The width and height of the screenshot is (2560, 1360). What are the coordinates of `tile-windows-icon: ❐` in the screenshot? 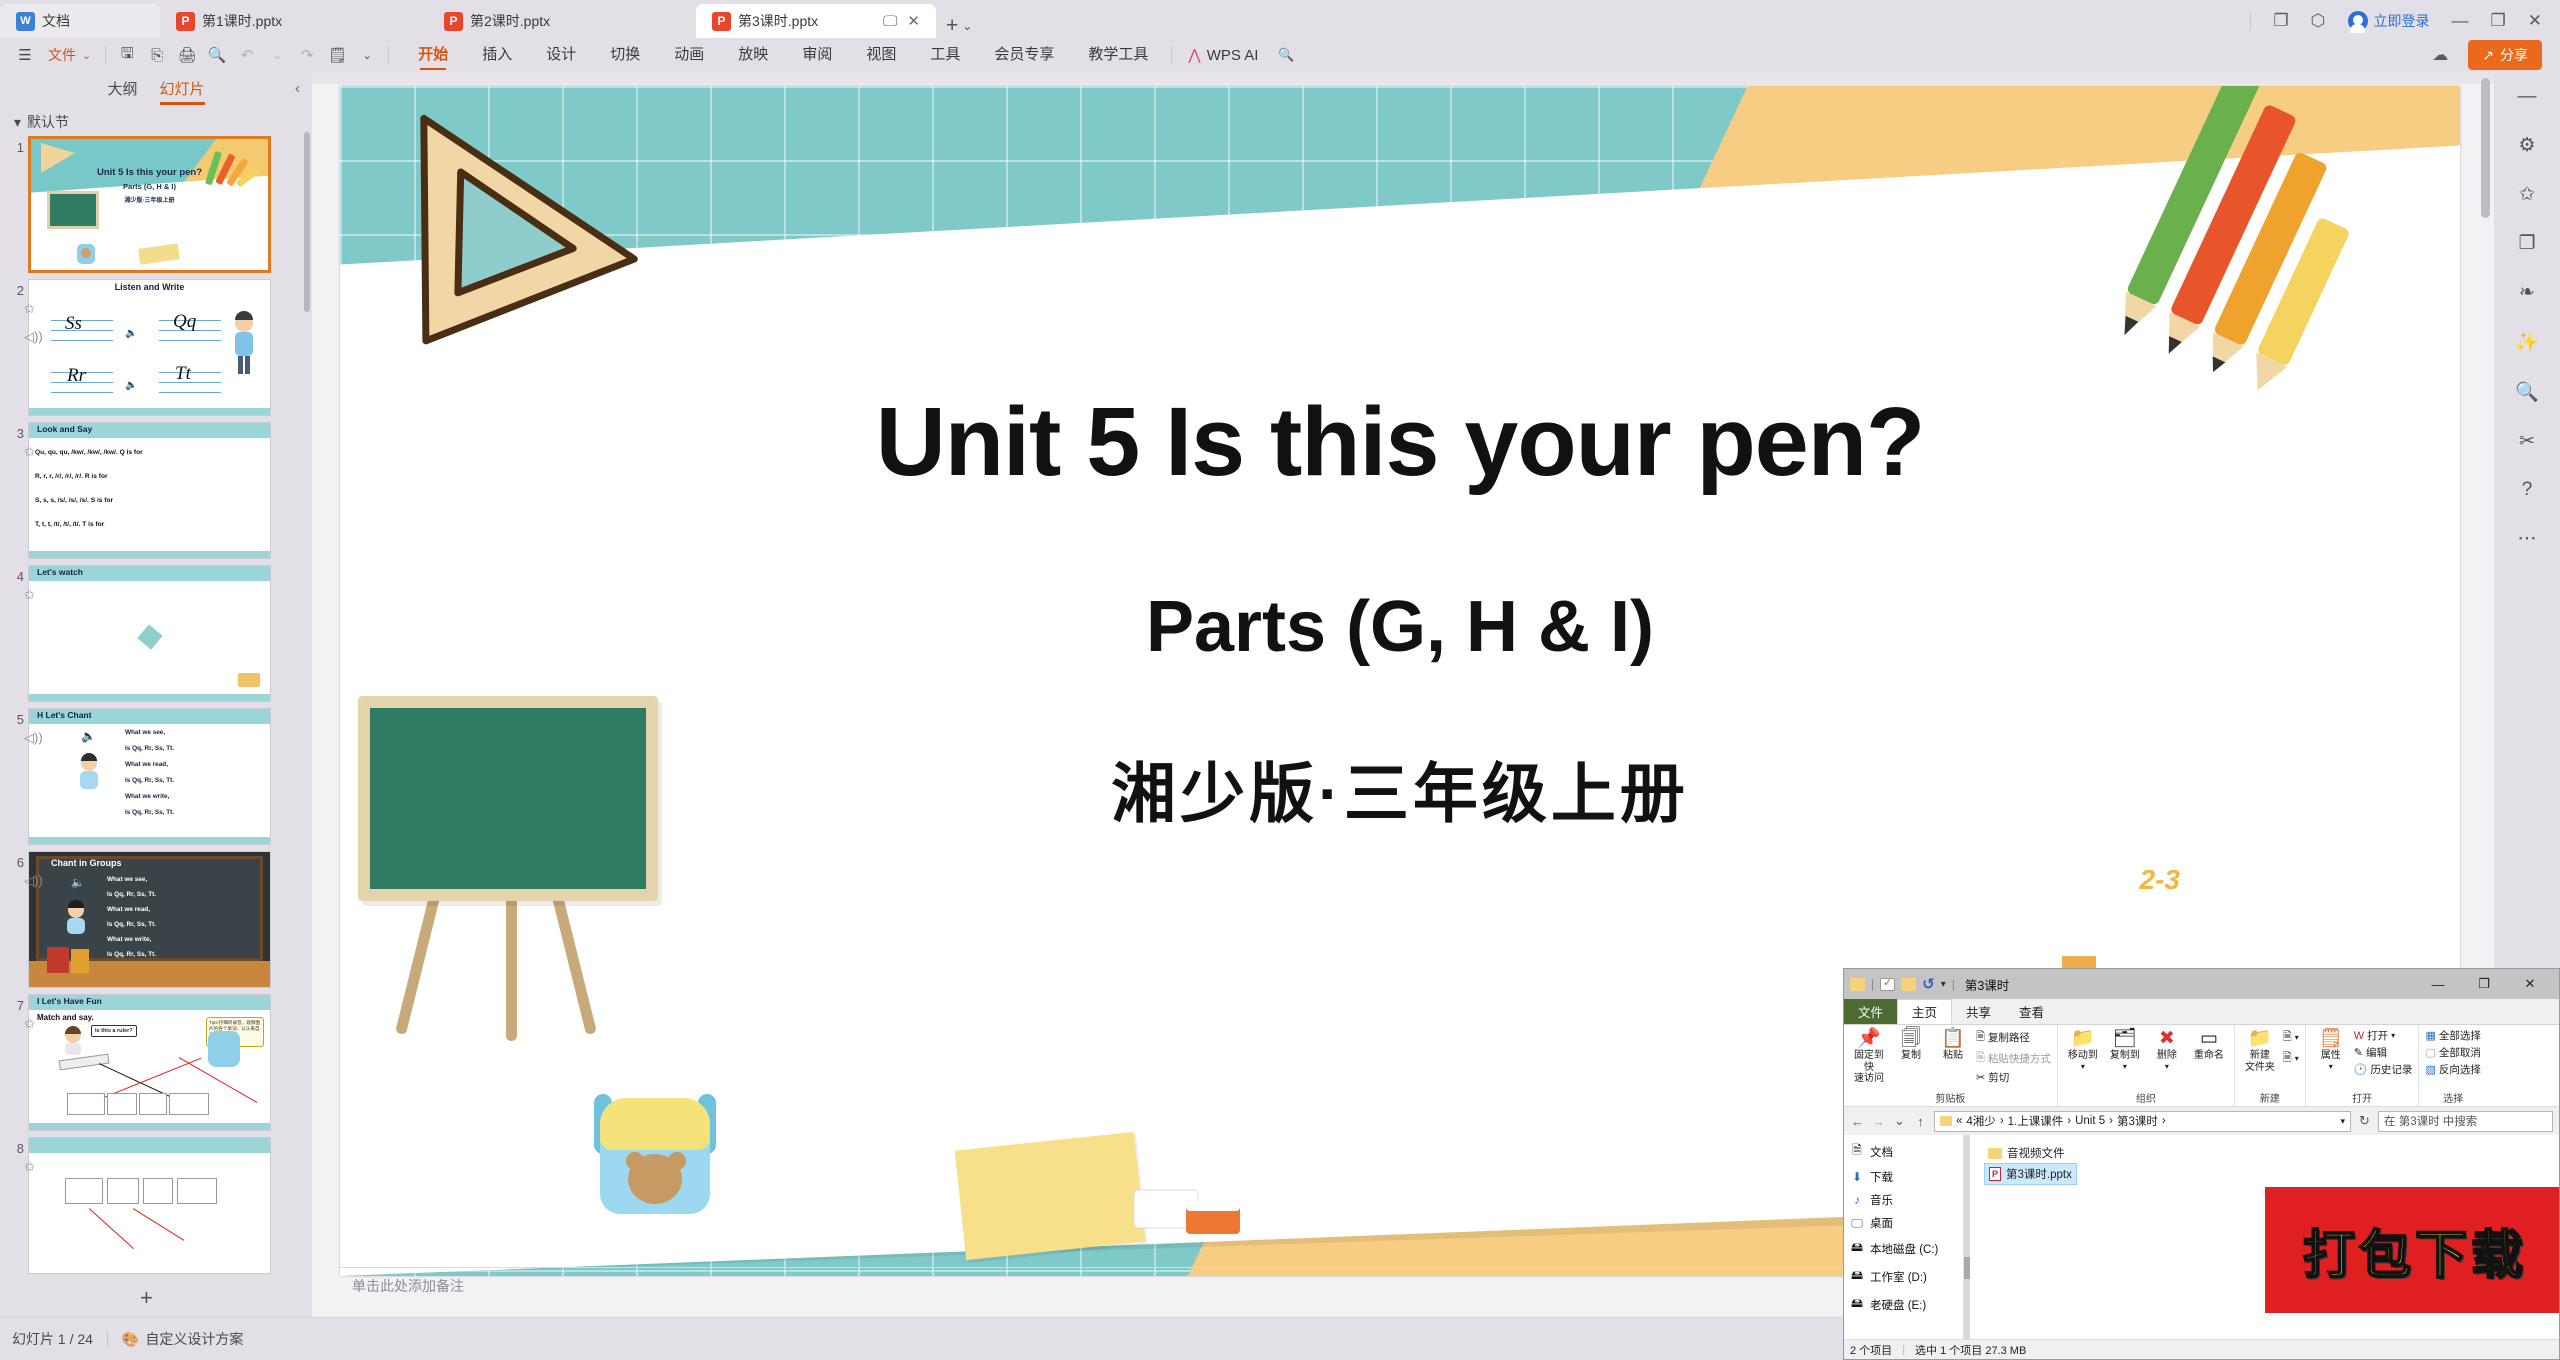 It's located at (2280, 21).